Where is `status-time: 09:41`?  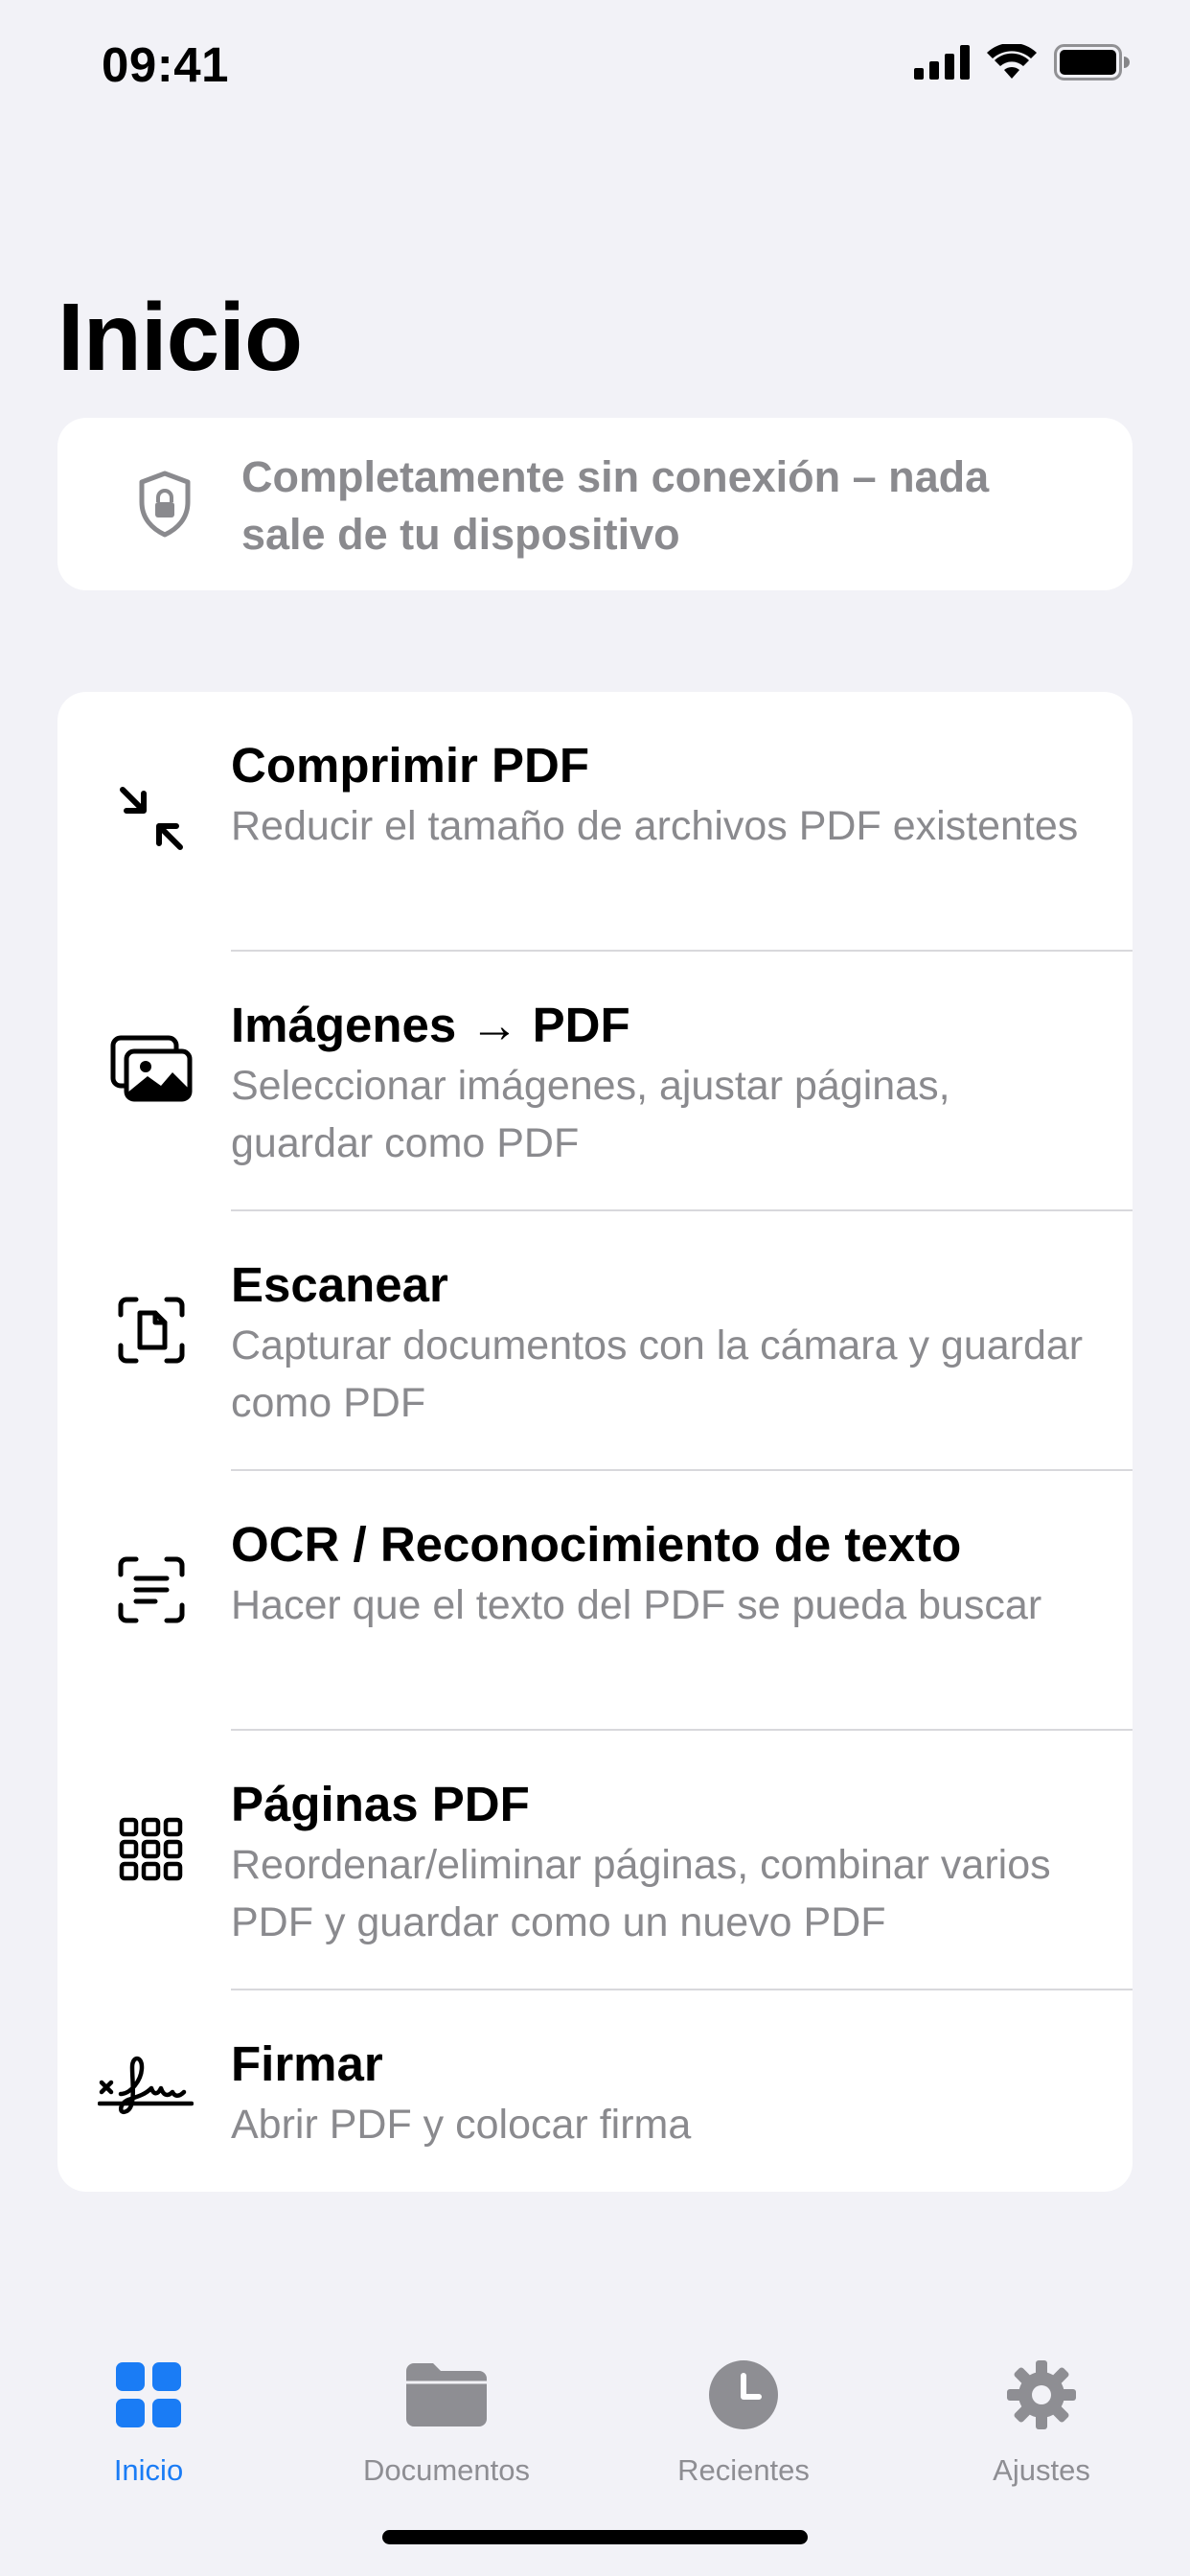 status-time: 09:41 is located at coordinates (166, 64).